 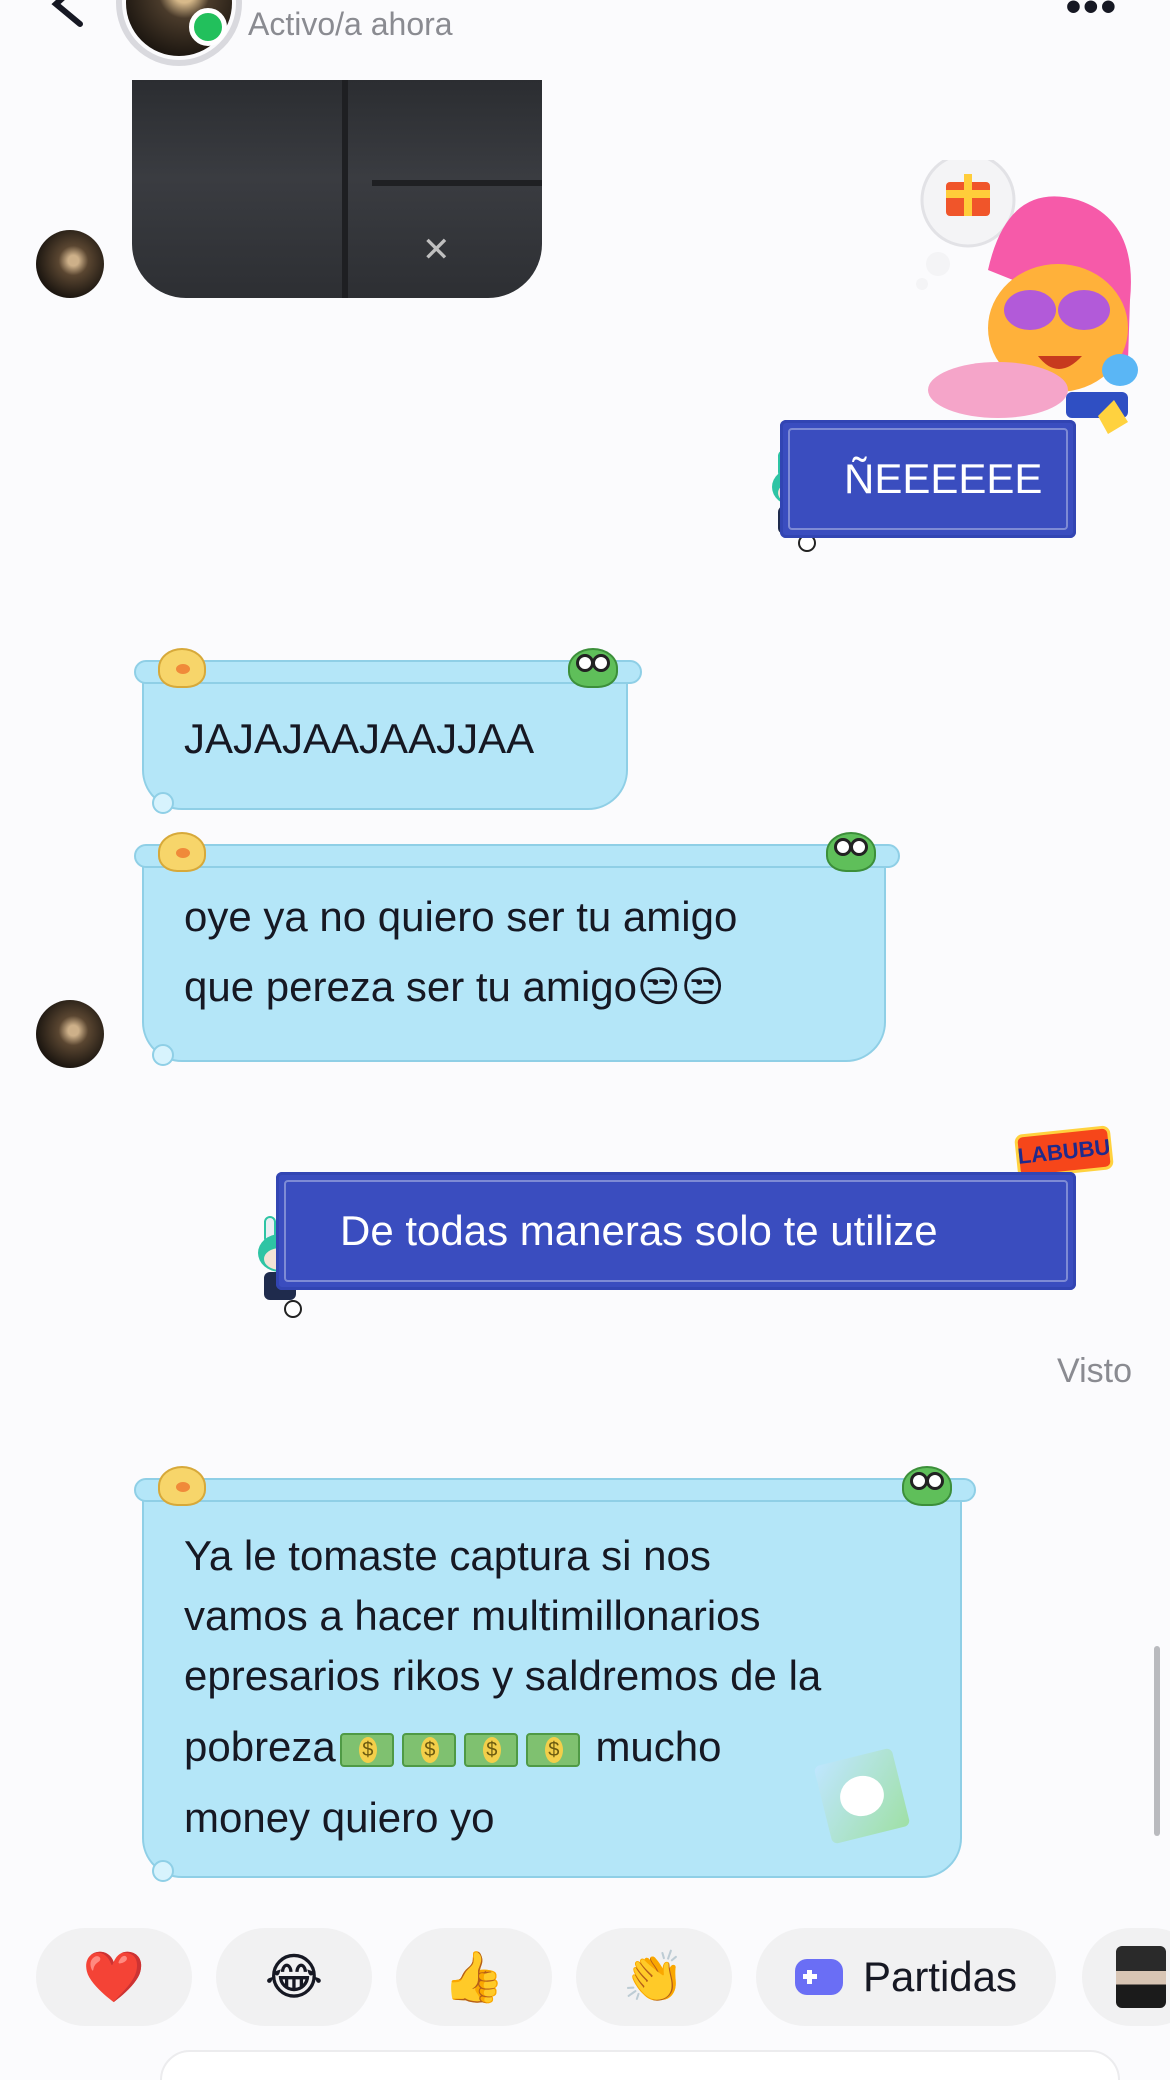 I want to click on sent-message-bubble: De todas maneras solo te utilize, so click(x=676, y=1231).